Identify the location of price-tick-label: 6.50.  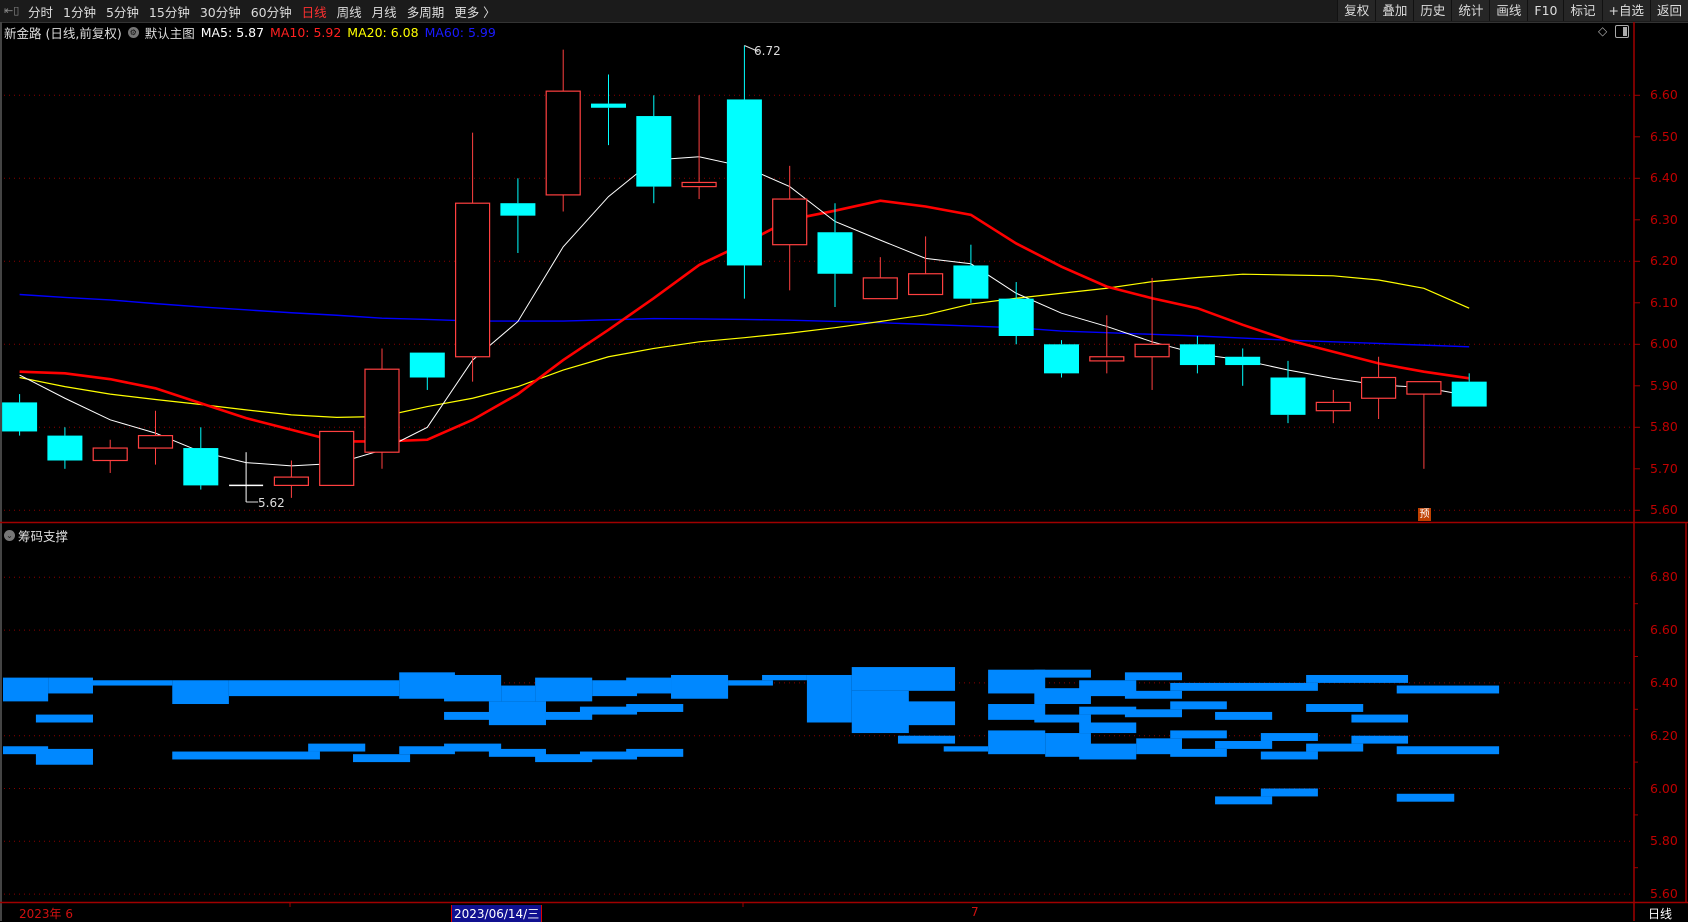
(1664, 136).